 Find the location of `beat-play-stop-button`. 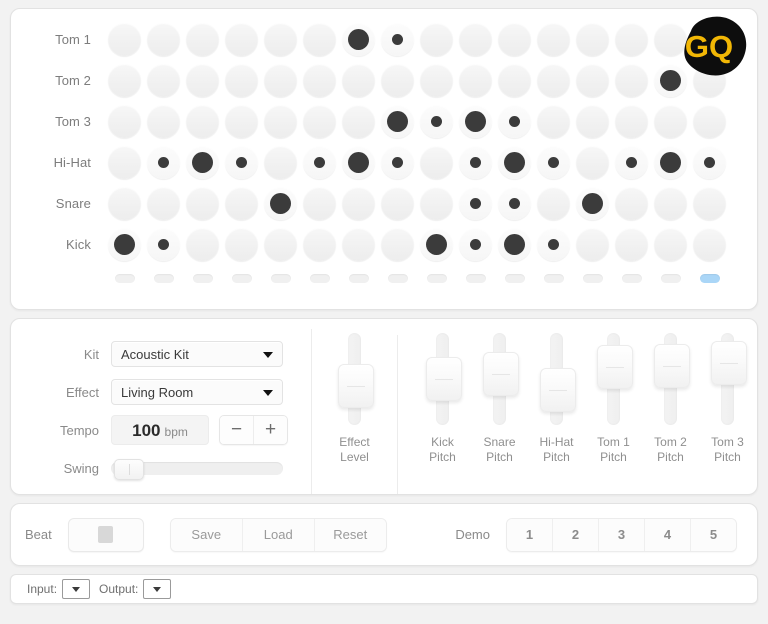

beat-play-stop-button is located at coordinates (105, 534).